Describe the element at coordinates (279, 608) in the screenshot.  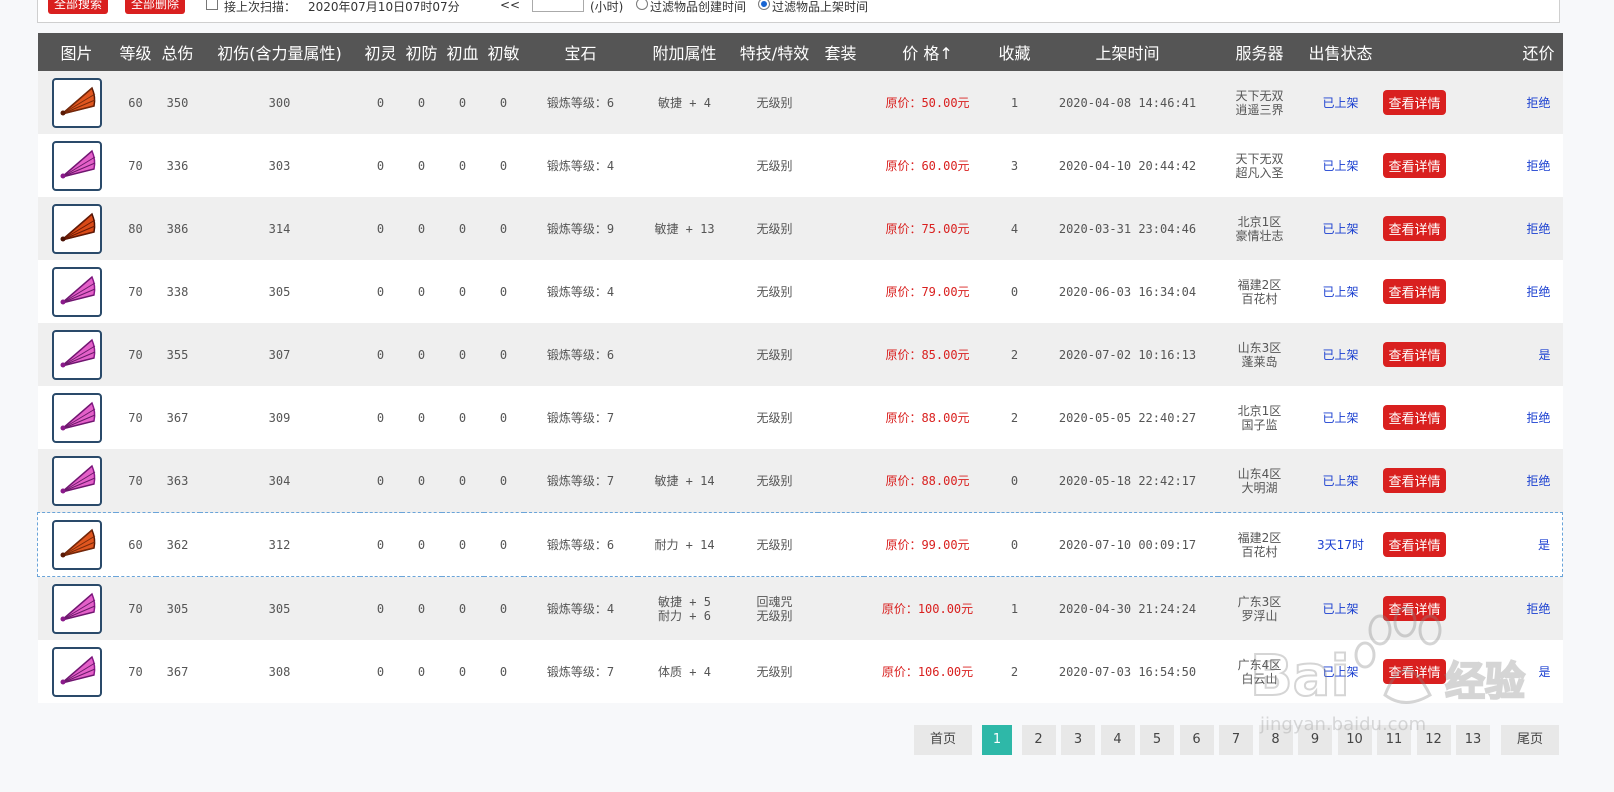
I see `initial-damage: 305` at that location.